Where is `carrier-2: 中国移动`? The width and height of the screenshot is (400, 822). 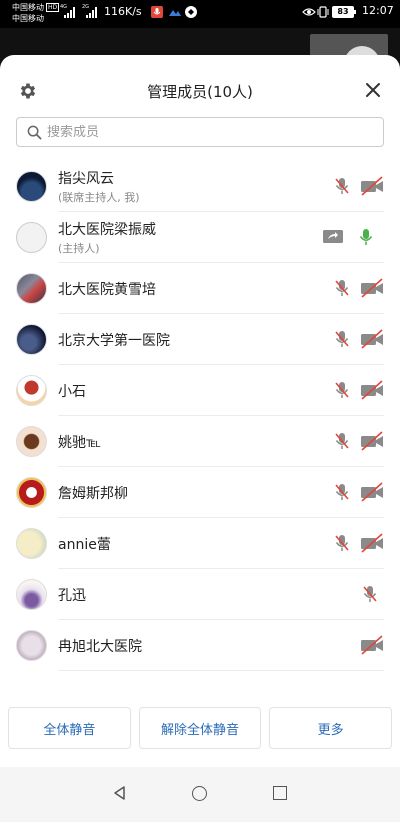
carrier-2: 中国移动 is located at coordinates (28, 18).